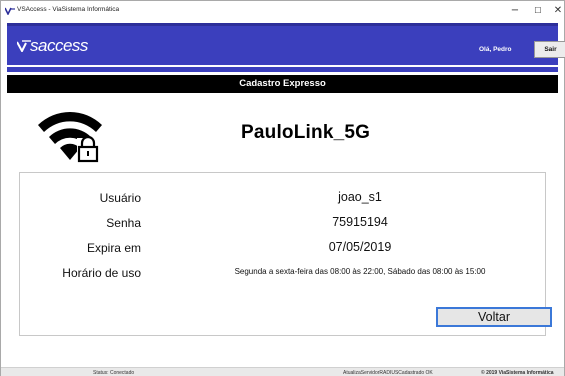 The width and height of the screenshot is (565, 376). I want to click on user-greeting: Olá, Pedro, so click(495, 49).